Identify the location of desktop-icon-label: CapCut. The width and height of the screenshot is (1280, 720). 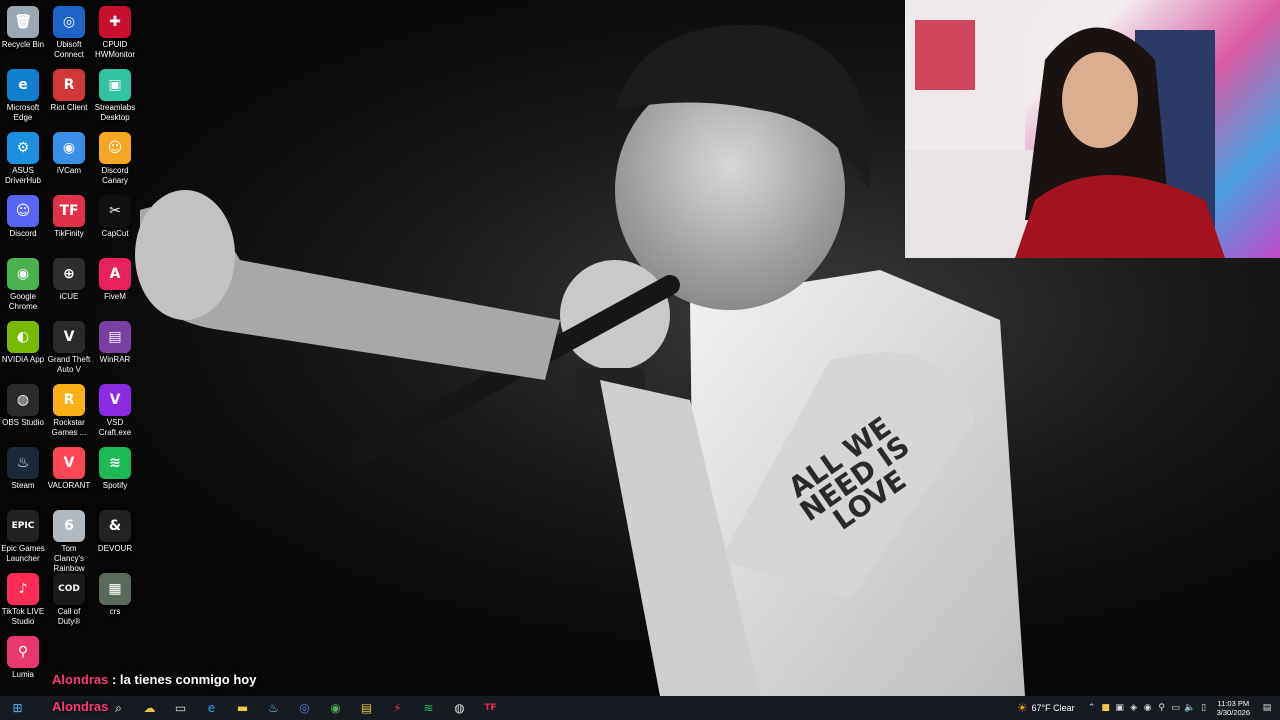
(115, 233).